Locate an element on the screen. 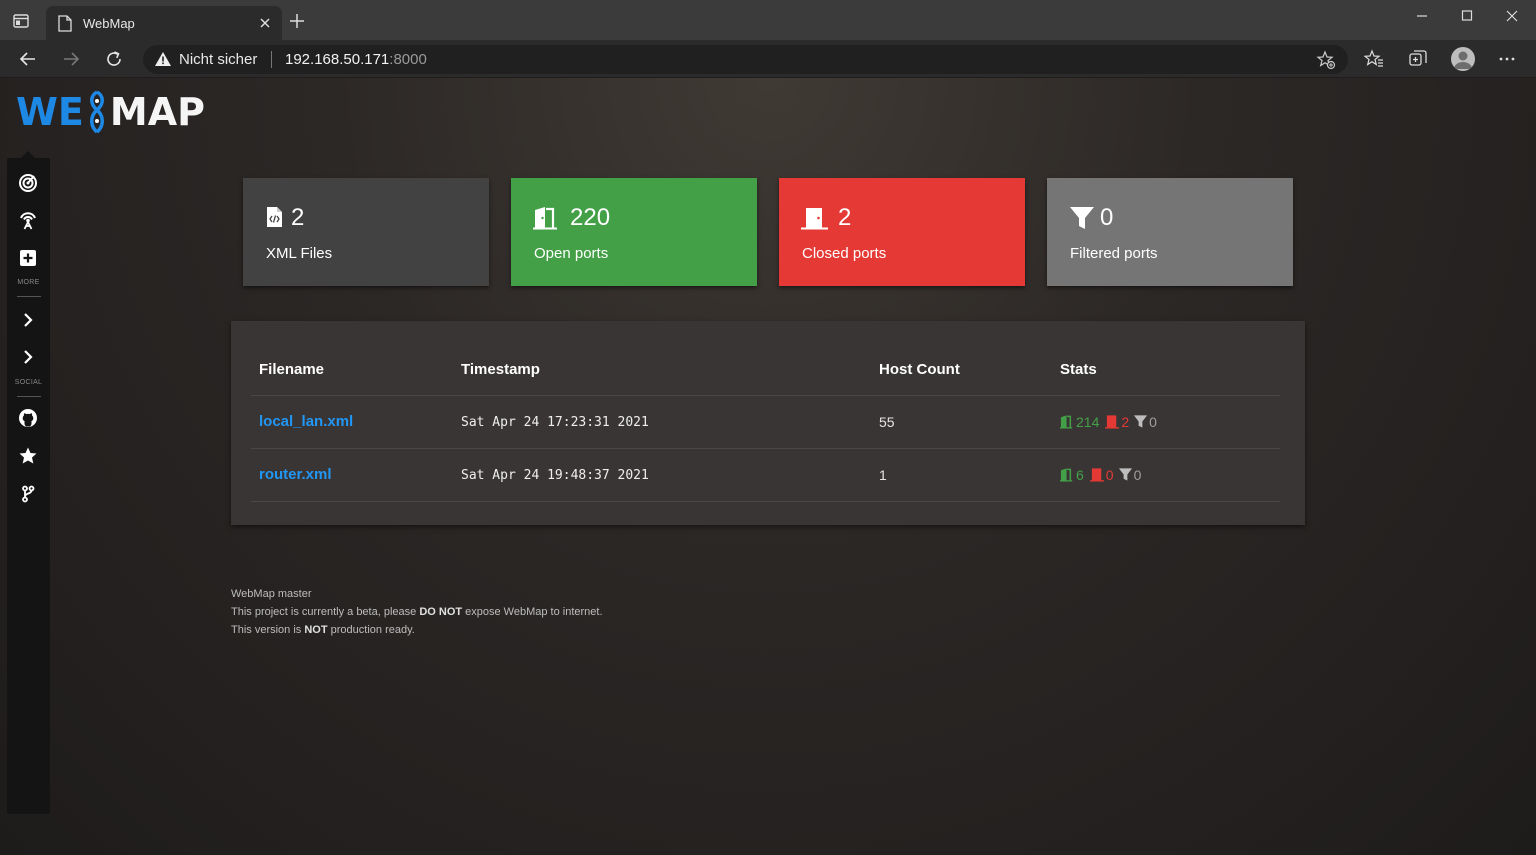 Image resolution: width=1536 pixels, height=855 pixels. footer-version: WebMap master is located at coordinates (271, 594).